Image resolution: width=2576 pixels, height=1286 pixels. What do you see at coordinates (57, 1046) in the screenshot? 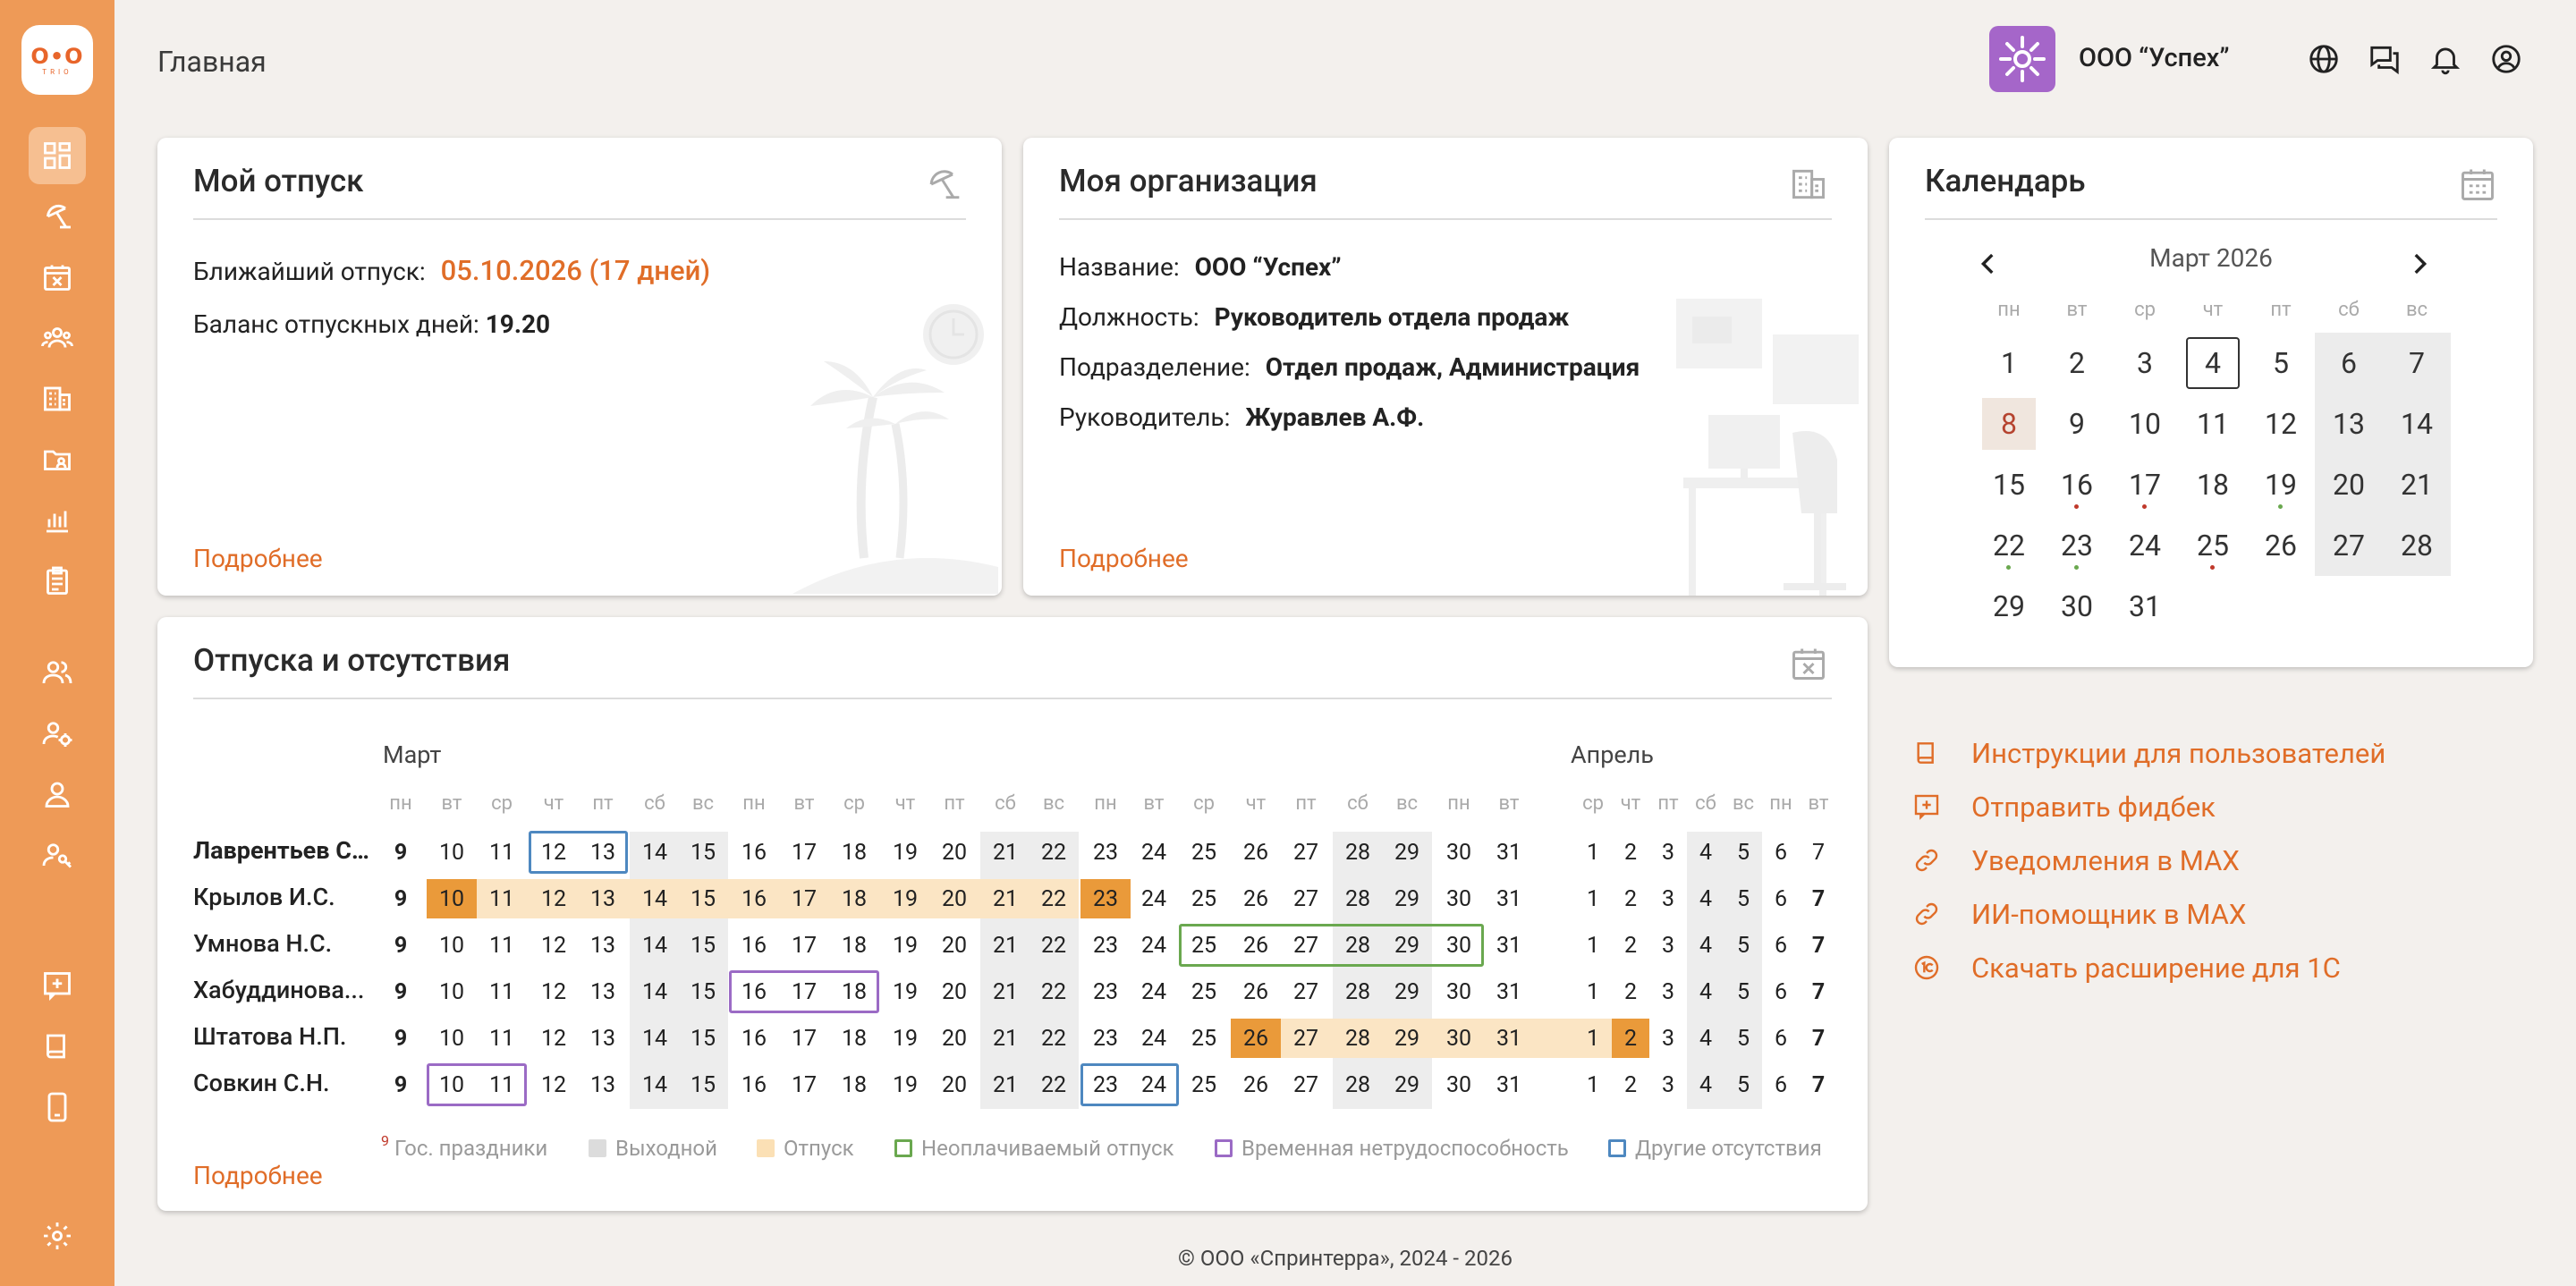
I see `sidebar-book-button` at bounding box center [57, 1046].